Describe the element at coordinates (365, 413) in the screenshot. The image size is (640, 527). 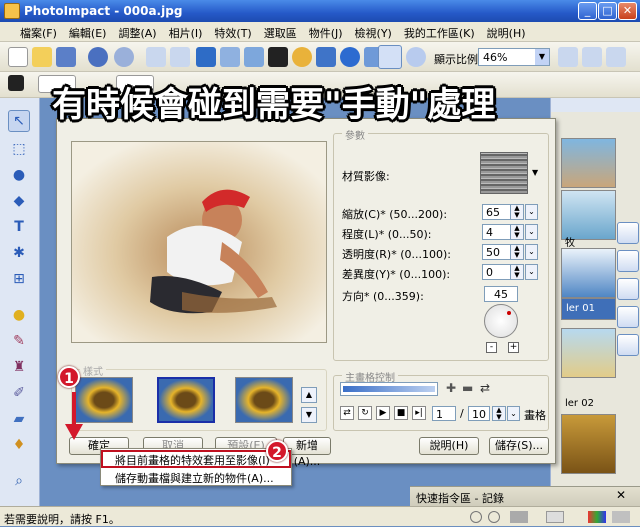
I see `rewind-icon: ↻` at that location.